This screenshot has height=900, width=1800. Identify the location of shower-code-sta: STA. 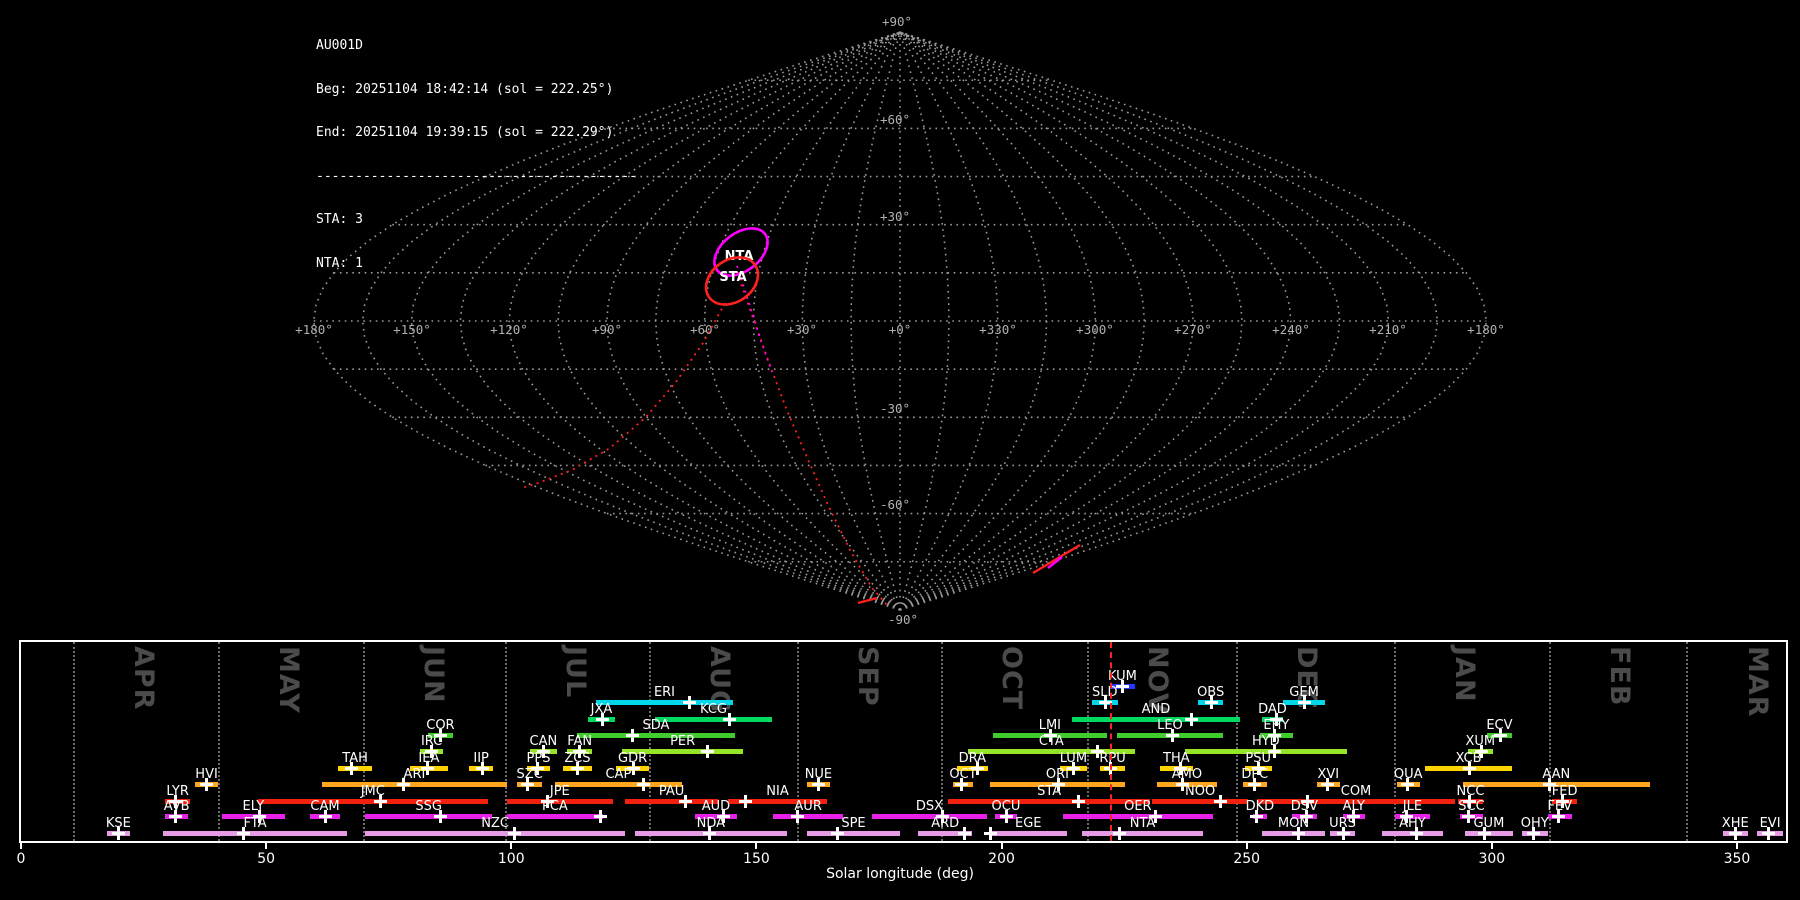
(1049, 791).